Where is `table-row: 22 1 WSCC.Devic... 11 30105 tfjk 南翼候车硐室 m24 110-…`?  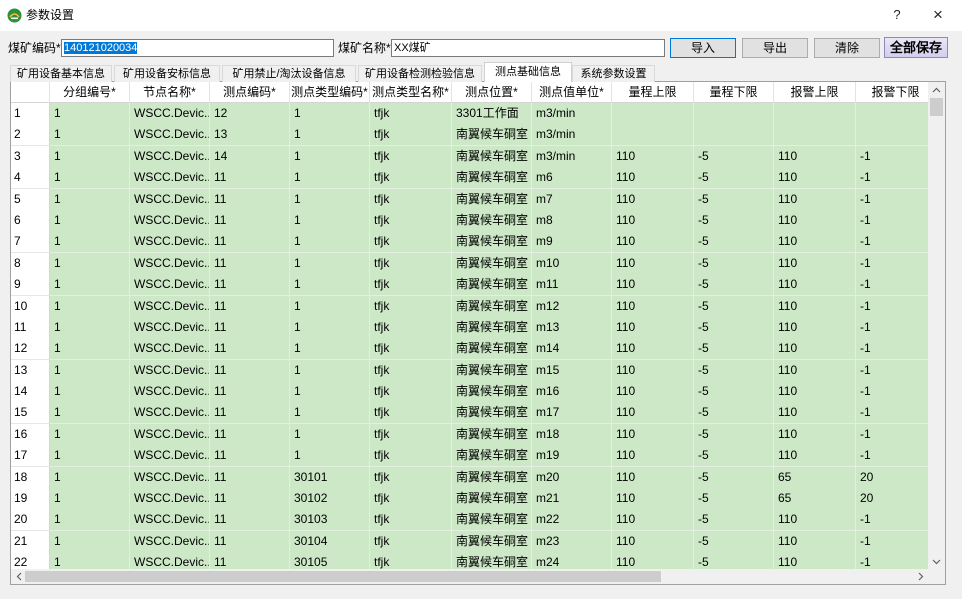 table-row: 22 1 WSCC.Devic... 11 30105 tfjk 南翼候车硐室 m24 110-… is located at coordinates (469, 560).